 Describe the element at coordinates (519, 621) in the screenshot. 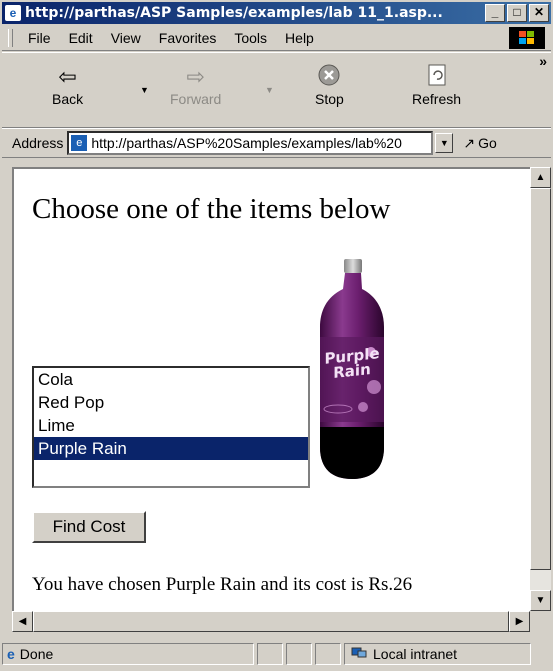

I see `scroll-right-icon: ▶` at that location.